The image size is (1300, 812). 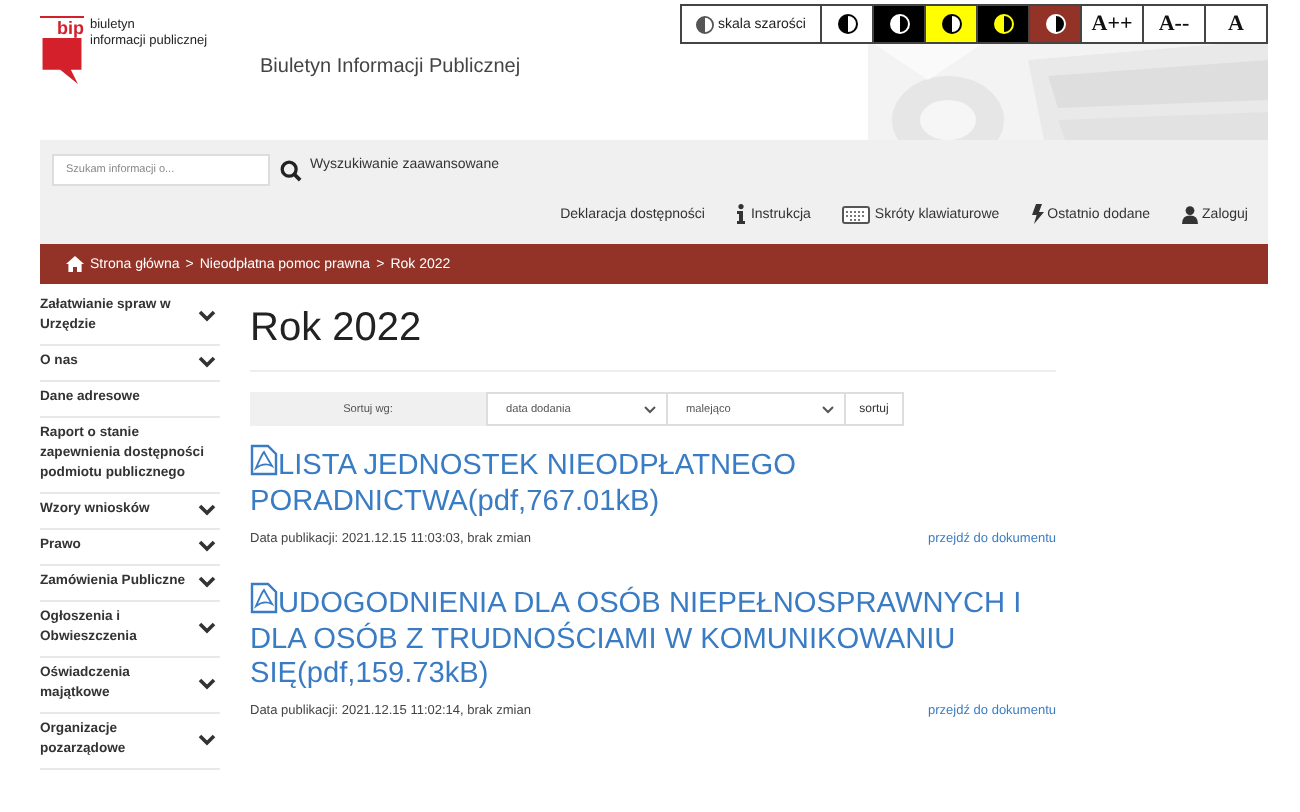 What do you see at coordinates (653, 338) in the screenshot?
I see `page-title: Rok 2022` at bounding box center [653, 338].